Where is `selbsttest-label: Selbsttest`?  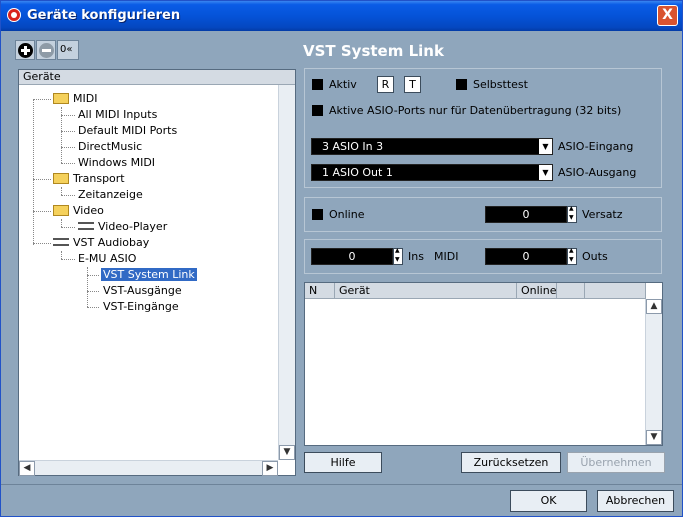
selbsttest-label: Selbsttest is located at coordinates (500, 84).